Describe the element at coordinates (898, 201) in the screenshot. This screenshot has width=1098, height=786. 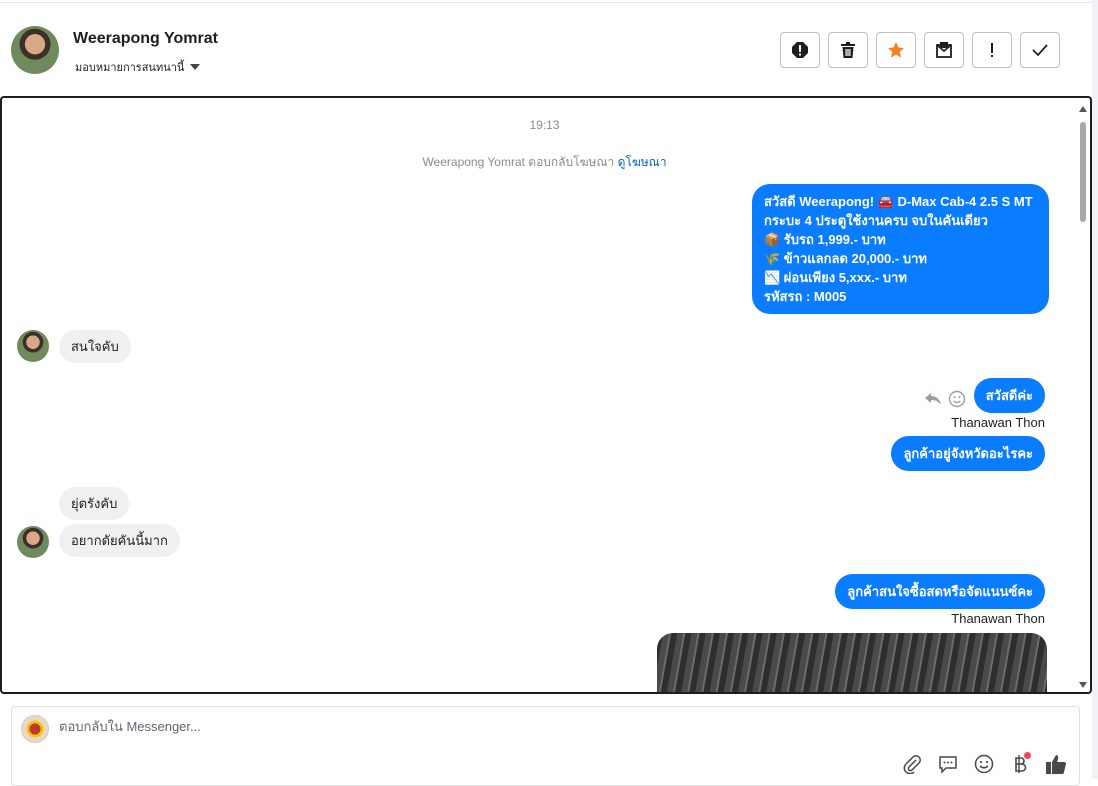
I see `promo-line: สวัสดี Weerapong! 🚘 D-Max Cab-4 2.5 S MT` at that location.